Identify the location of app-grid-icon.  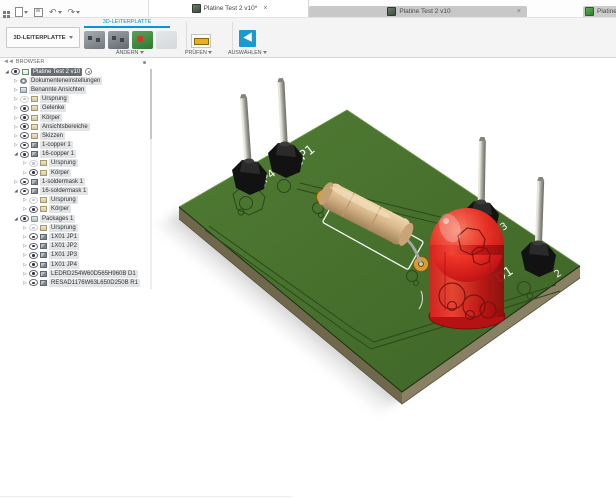
(4, 12).